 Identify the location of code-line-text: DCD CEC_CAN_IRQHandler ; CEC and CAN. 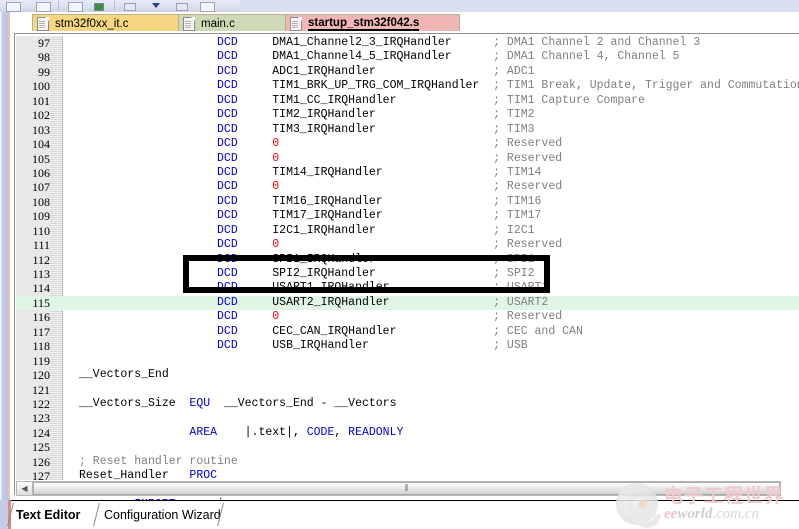
(400, 331).